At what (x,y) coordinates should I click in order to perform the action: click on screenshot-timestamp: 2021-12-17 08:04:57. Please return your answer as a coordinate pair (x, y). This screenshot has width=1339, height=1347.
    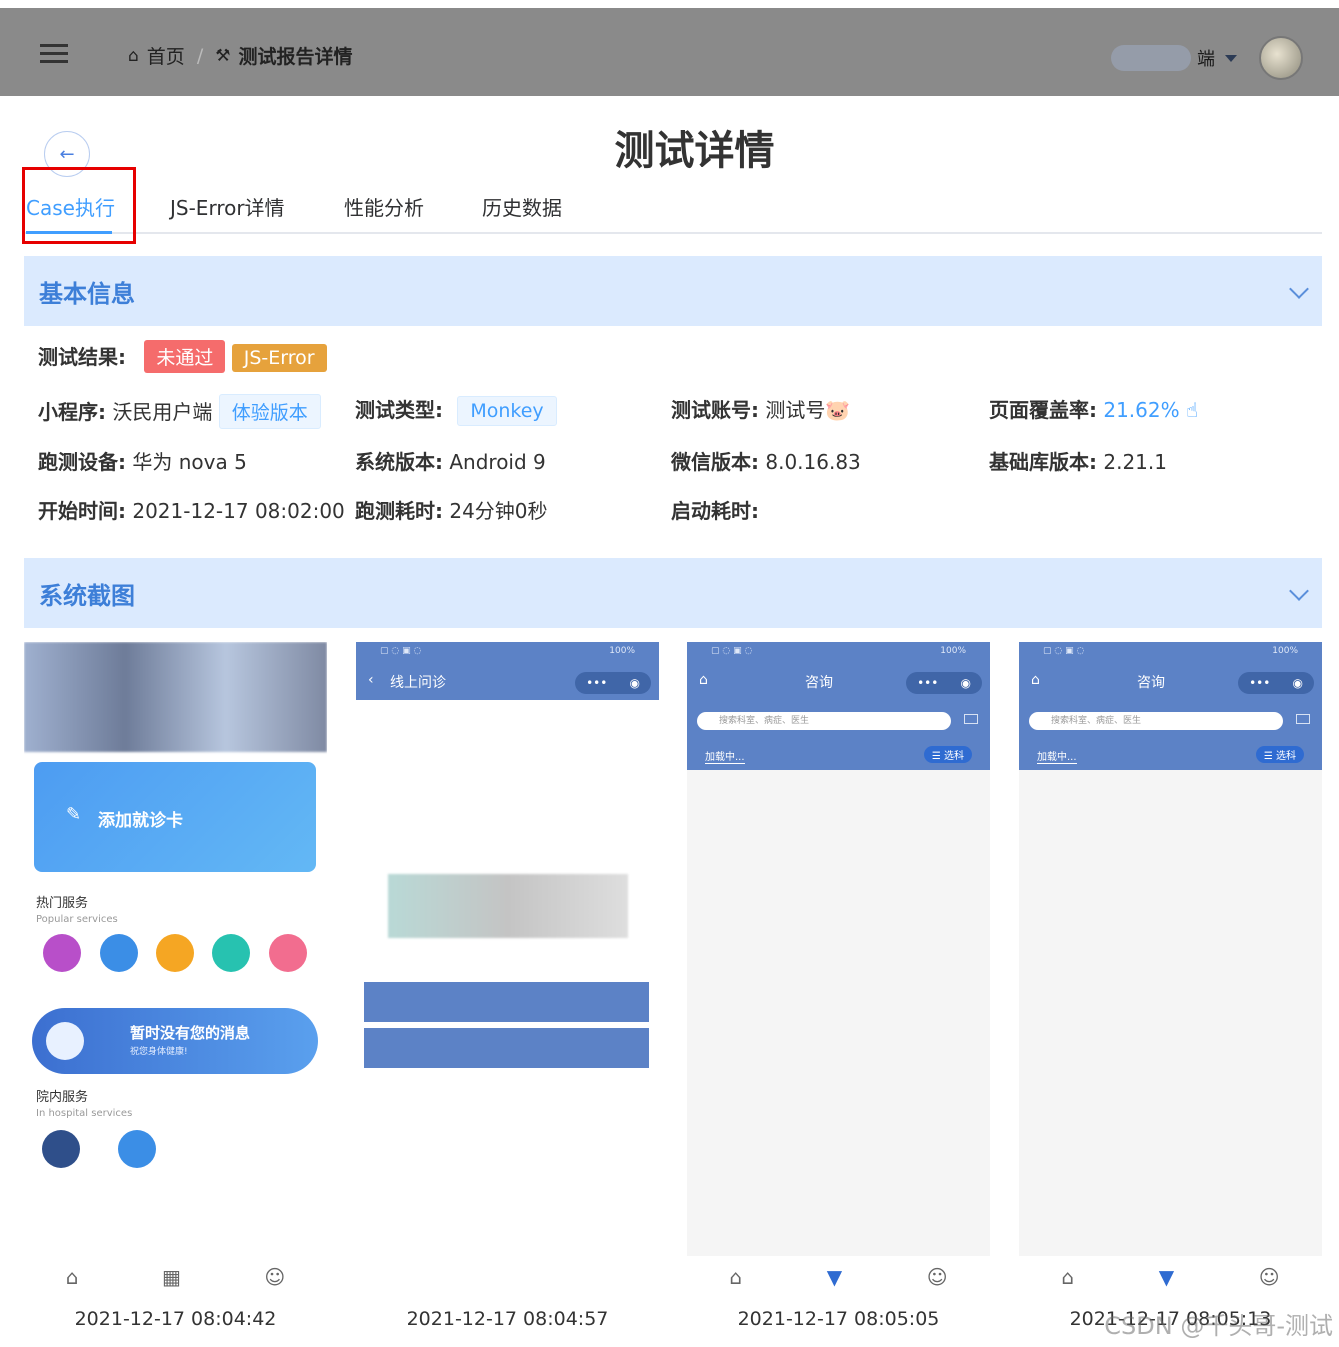
    Looking at the image, I should click on (507, 1319).